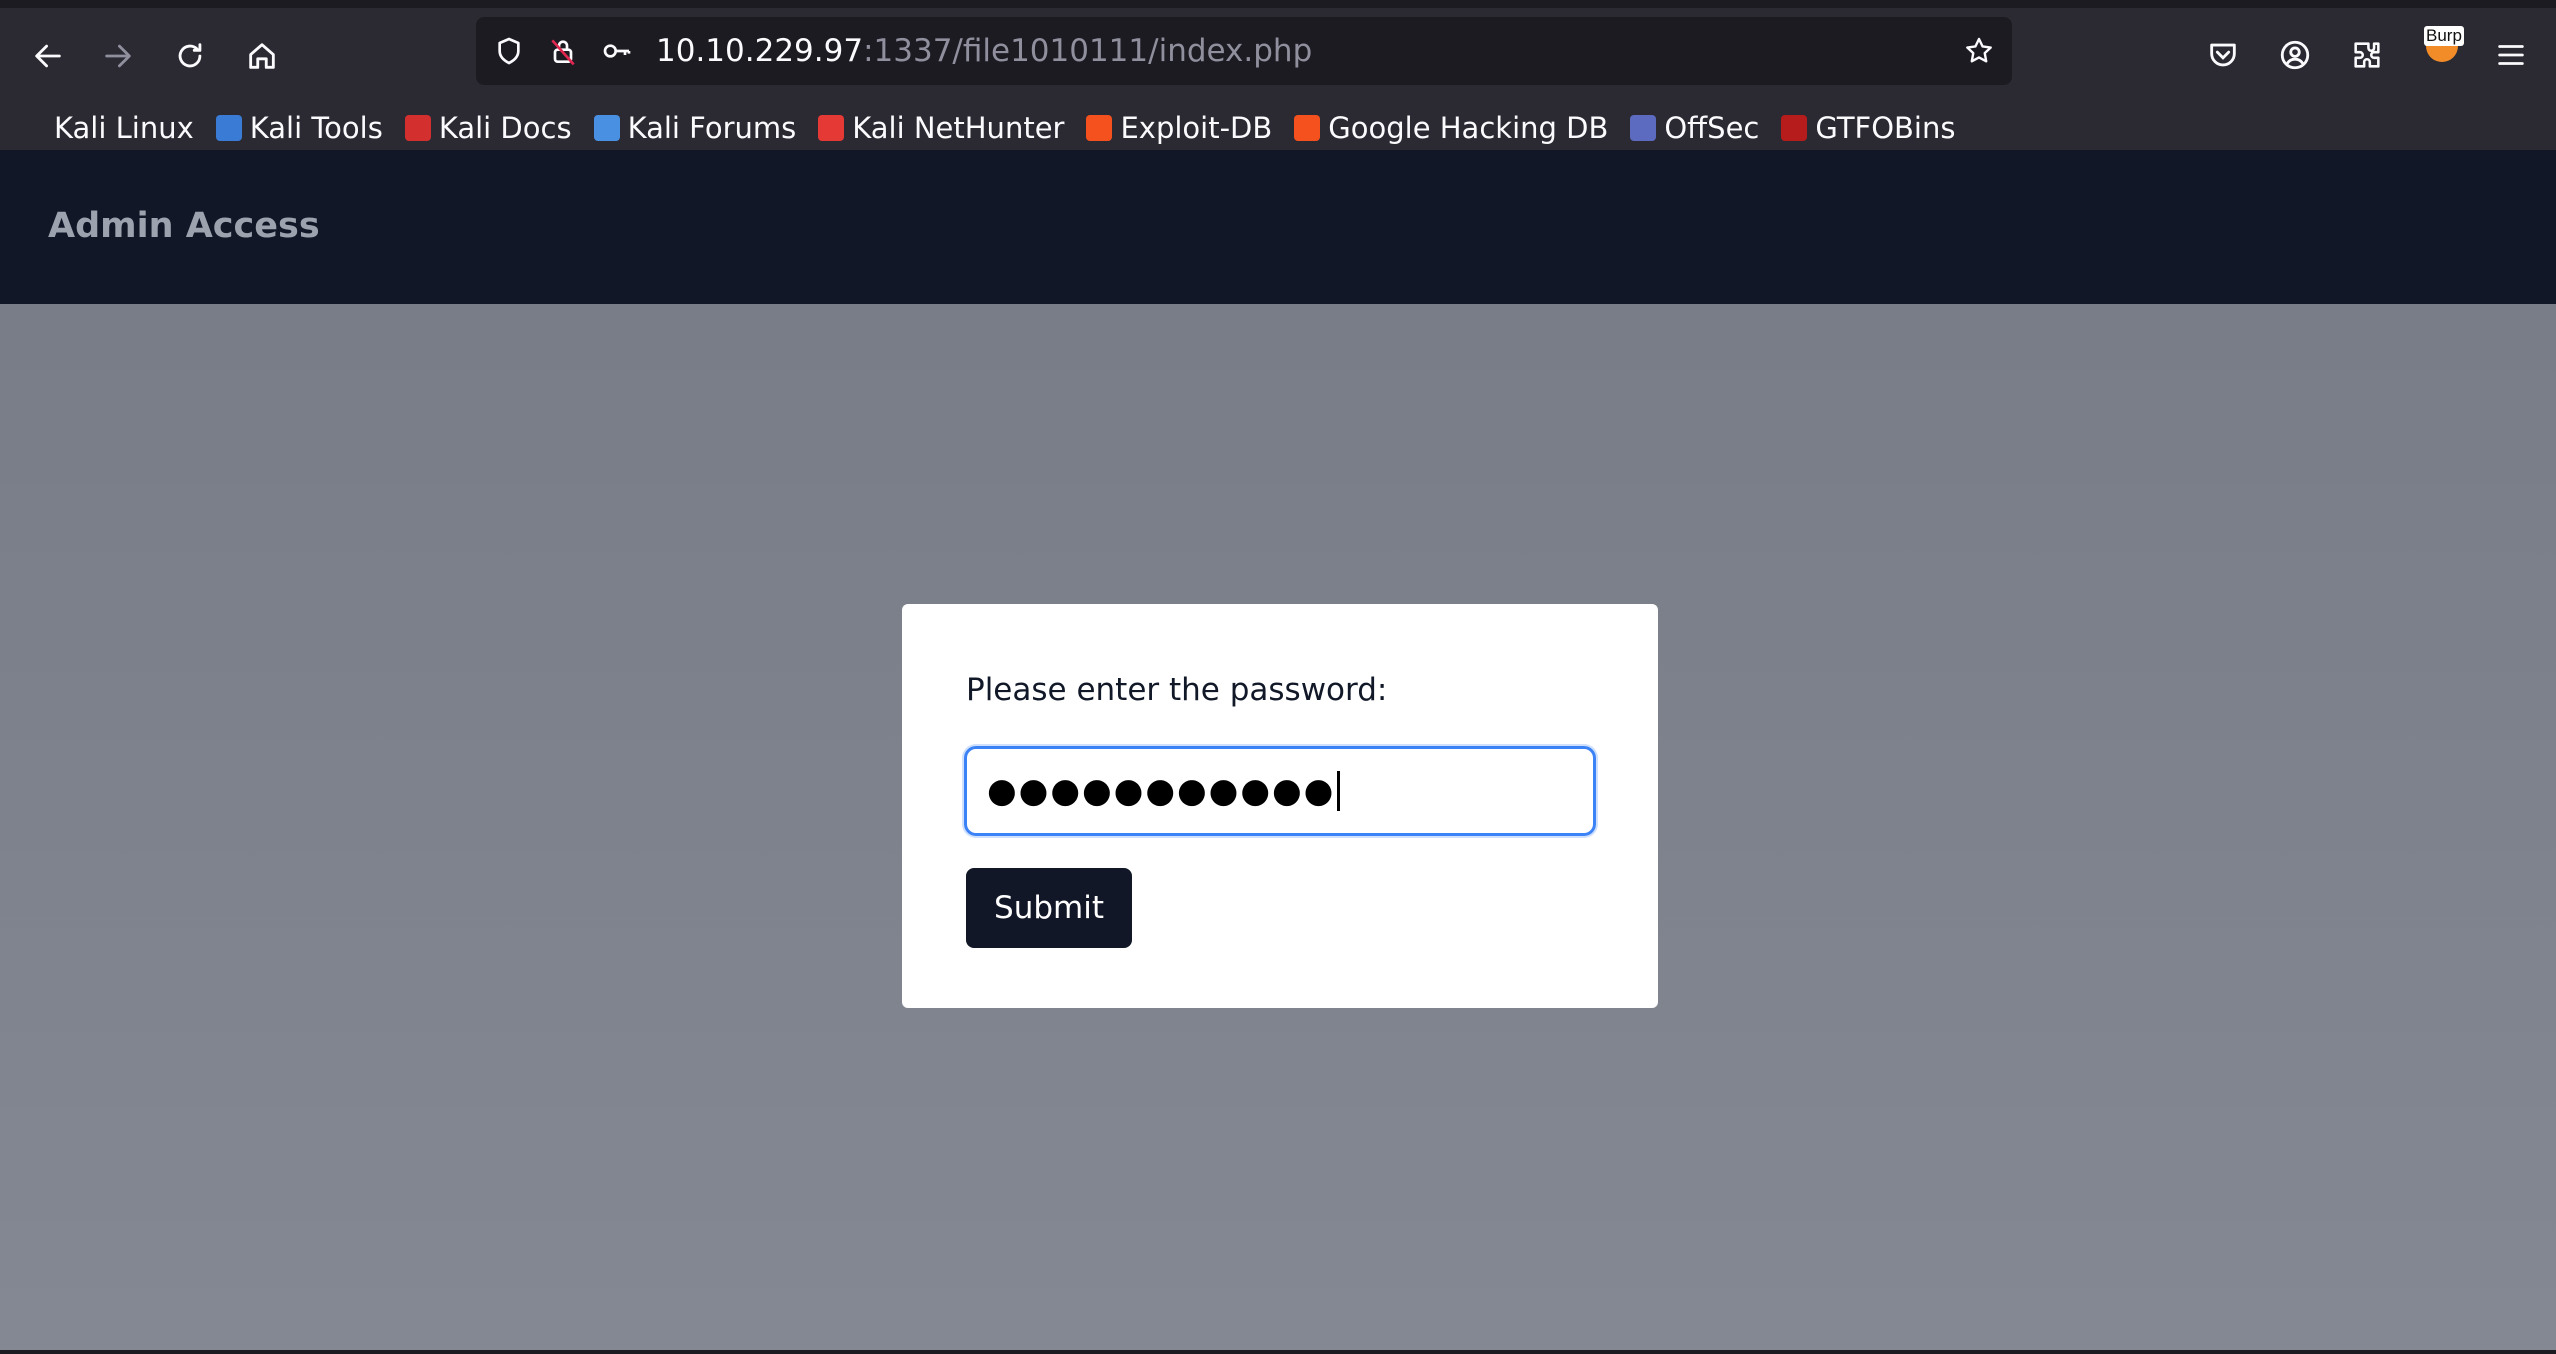 This screenshot has height=1354, width=2556. What do you see at coordinates (1885, 128) in the screenshot?
I see `bookmark-label: GTFOBins` at bounding box center [1885, 128].